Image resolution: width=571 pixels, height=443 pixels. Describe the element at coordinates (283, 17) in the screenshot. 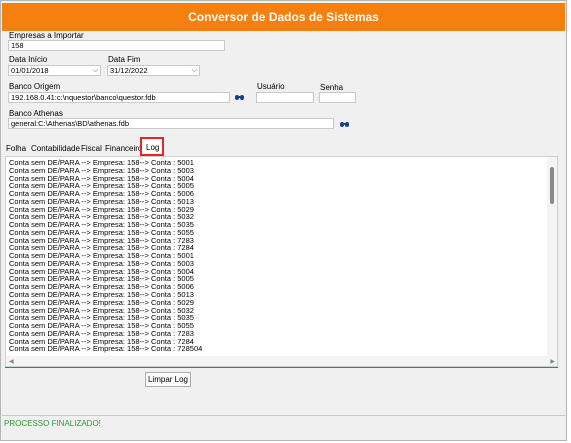

I see `app-title: Conversor de Dados de Sistemas` at that location.